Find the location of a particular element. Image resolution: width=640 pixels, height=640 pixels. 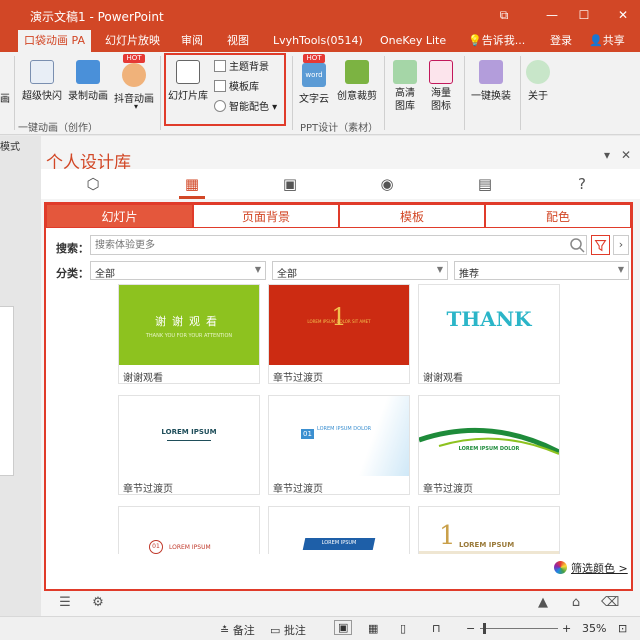

slideshow-icon: ⊓ is located at coordinates (436, 628).